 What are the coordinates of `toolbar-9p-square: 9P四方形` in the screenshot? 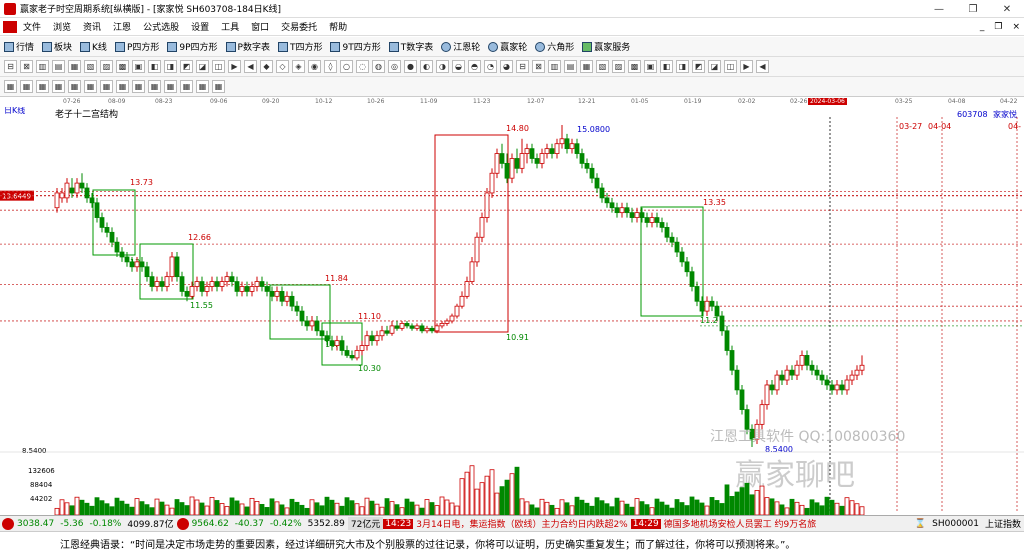 It's located at (192, 46).